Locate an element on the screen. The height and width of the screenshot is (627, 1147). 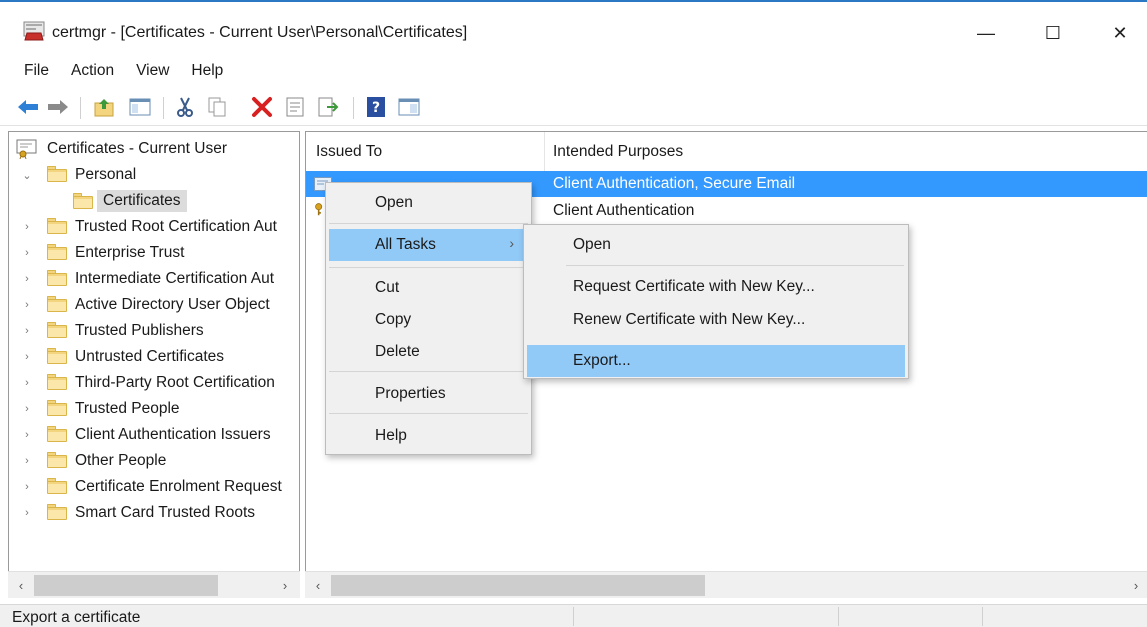
tree-item-store: › Trusted Publishers is located at coordinates (154, 331).